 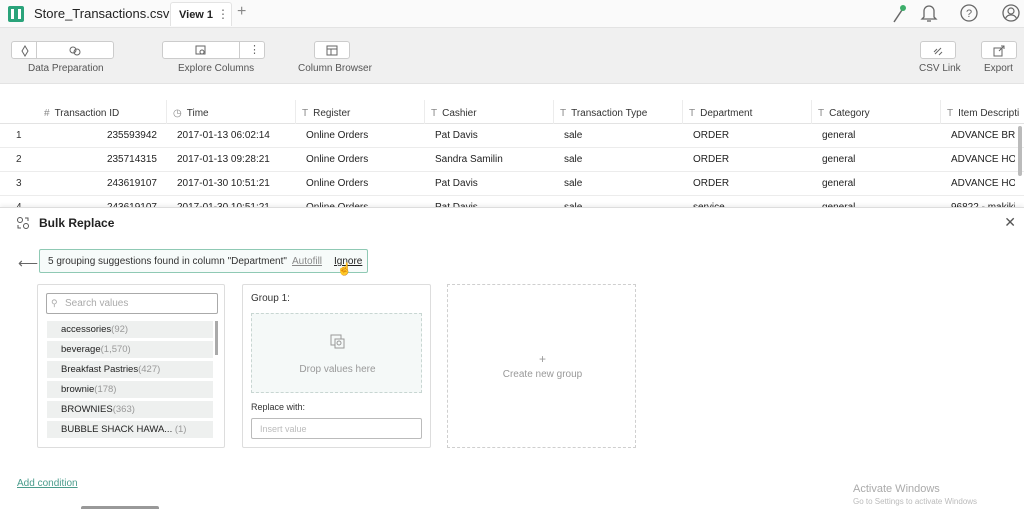 I want to click on cell-time: 2017-01-13 09:28:21, so click(x=233, y=160).